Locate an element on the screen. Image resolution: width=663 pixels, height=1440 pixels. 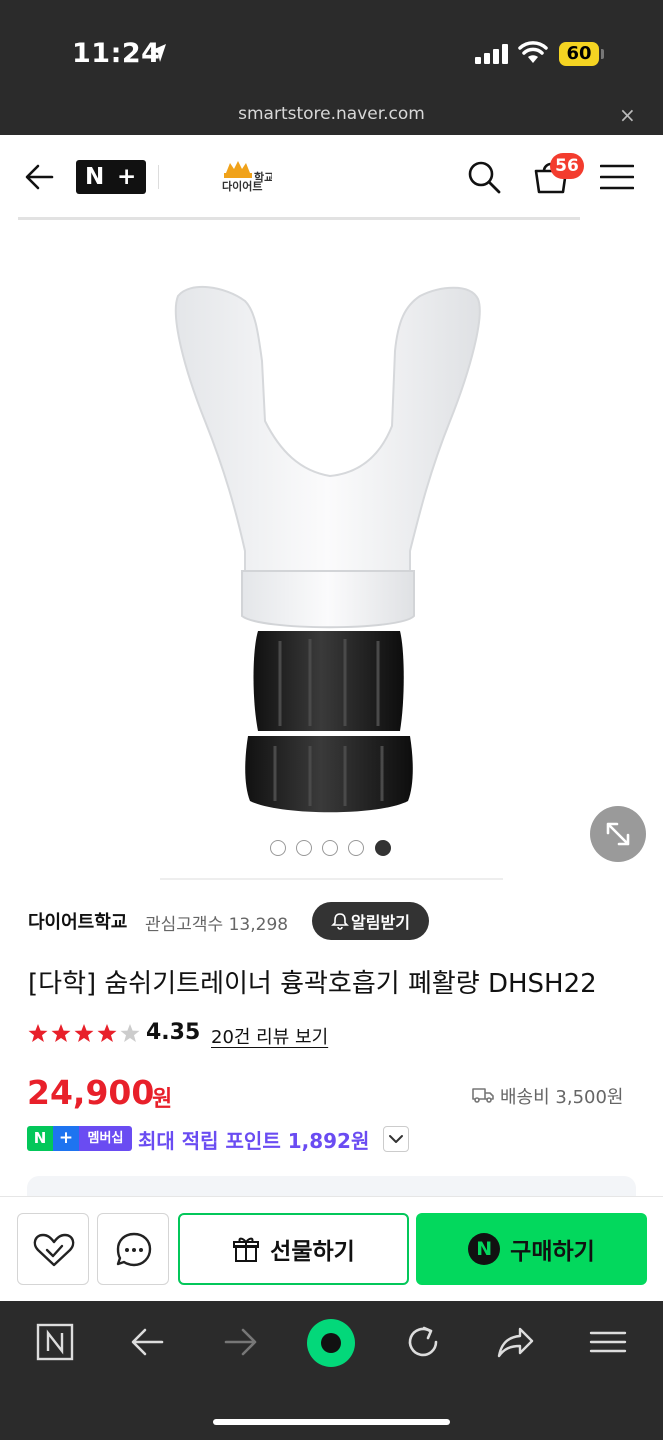
zoom-image-button is located at coordinates (618, 834).